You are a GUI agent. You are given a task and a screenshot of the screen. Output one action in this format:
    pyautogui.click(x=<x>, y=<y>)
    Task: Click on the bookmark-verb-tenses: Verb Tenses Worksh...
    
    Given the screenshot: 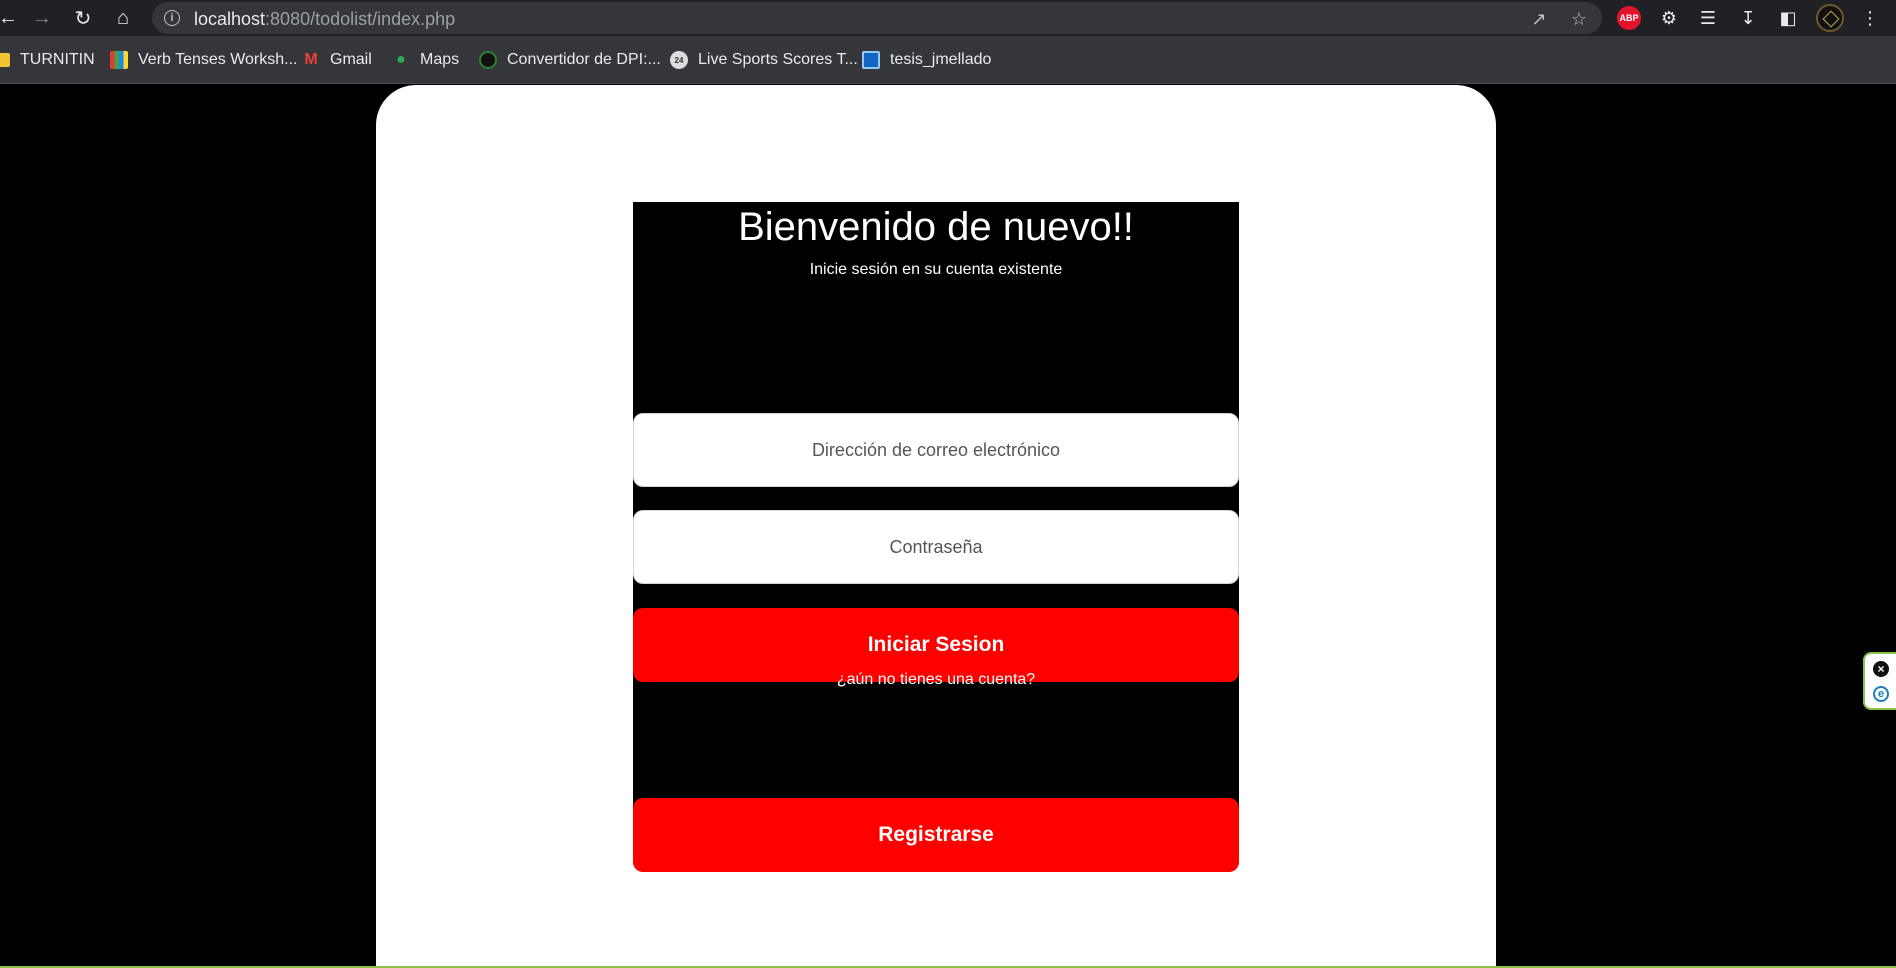 What is the action you would take?
    pyautogui.click(x=203, y=60)
    